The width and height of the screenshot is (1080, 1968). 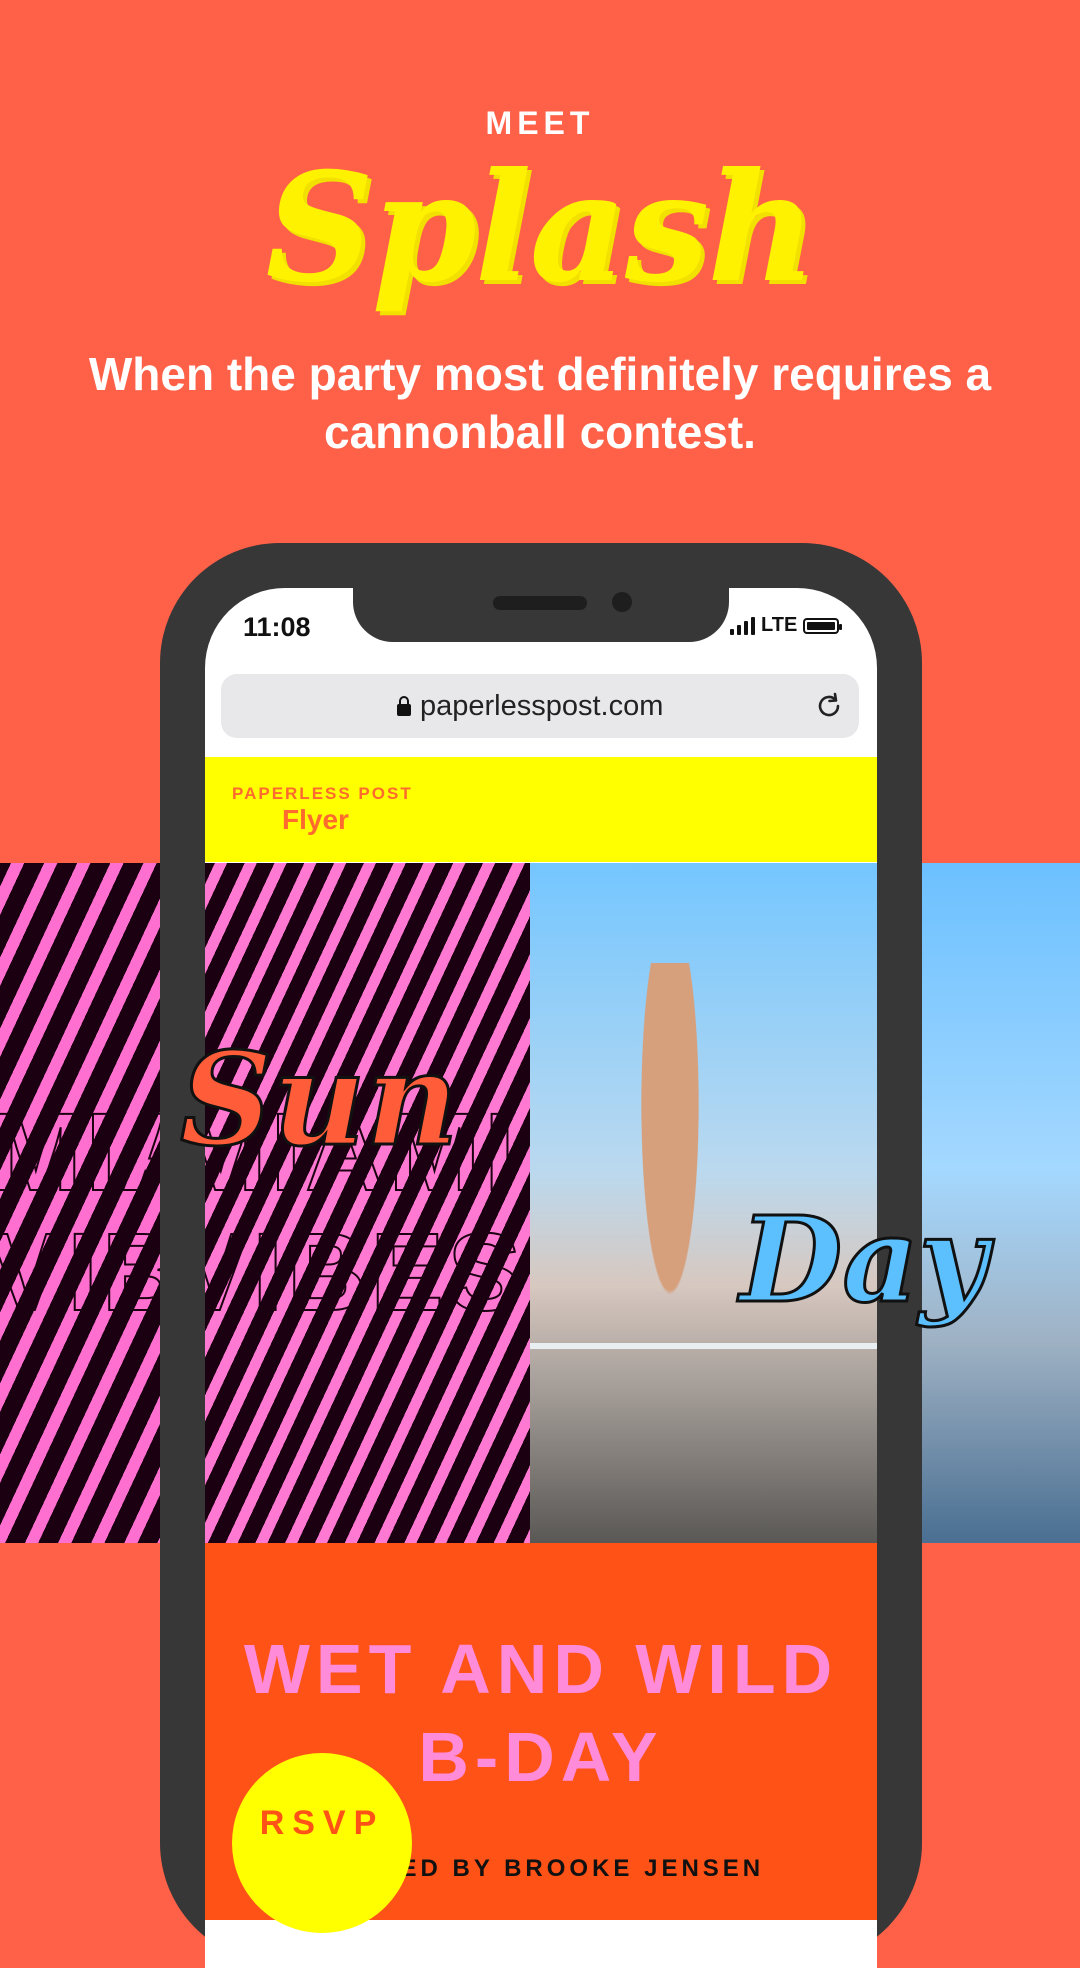 What do you see at coordinates (863, 1259) in the screenshot?
I see `photo-title-day: Day` at bounding box center [863, 1259].